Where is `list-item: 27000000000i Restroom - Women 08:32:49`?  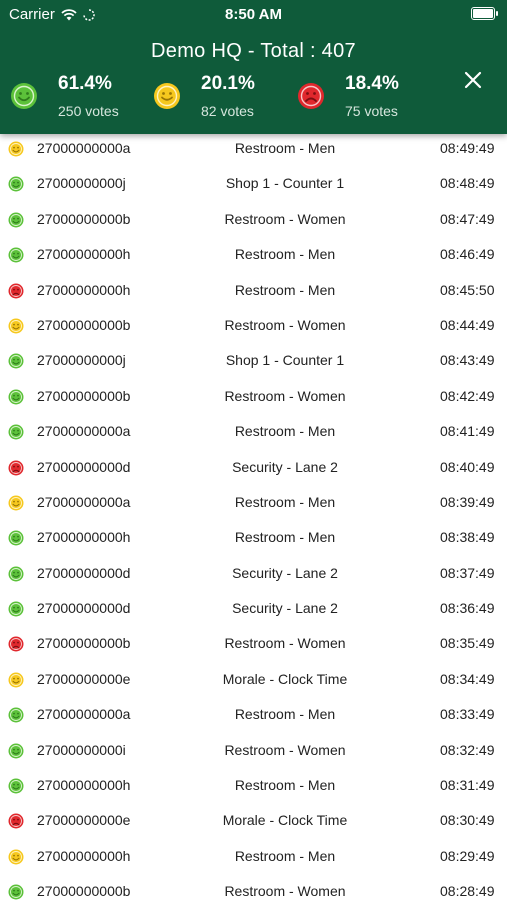
list-item: 27000000000i Restroom - Women 08:32:49 is located at coordinates (253, 753).